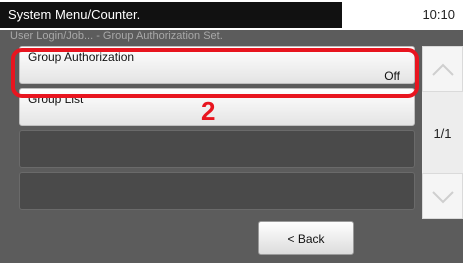 Image resolution: width=463 pixels, height=263 pixels. What do you see at coordinates (81, 57) in the screenshot?
I see `list-item-label: Group Authorization` at bounding box center [81, 57].